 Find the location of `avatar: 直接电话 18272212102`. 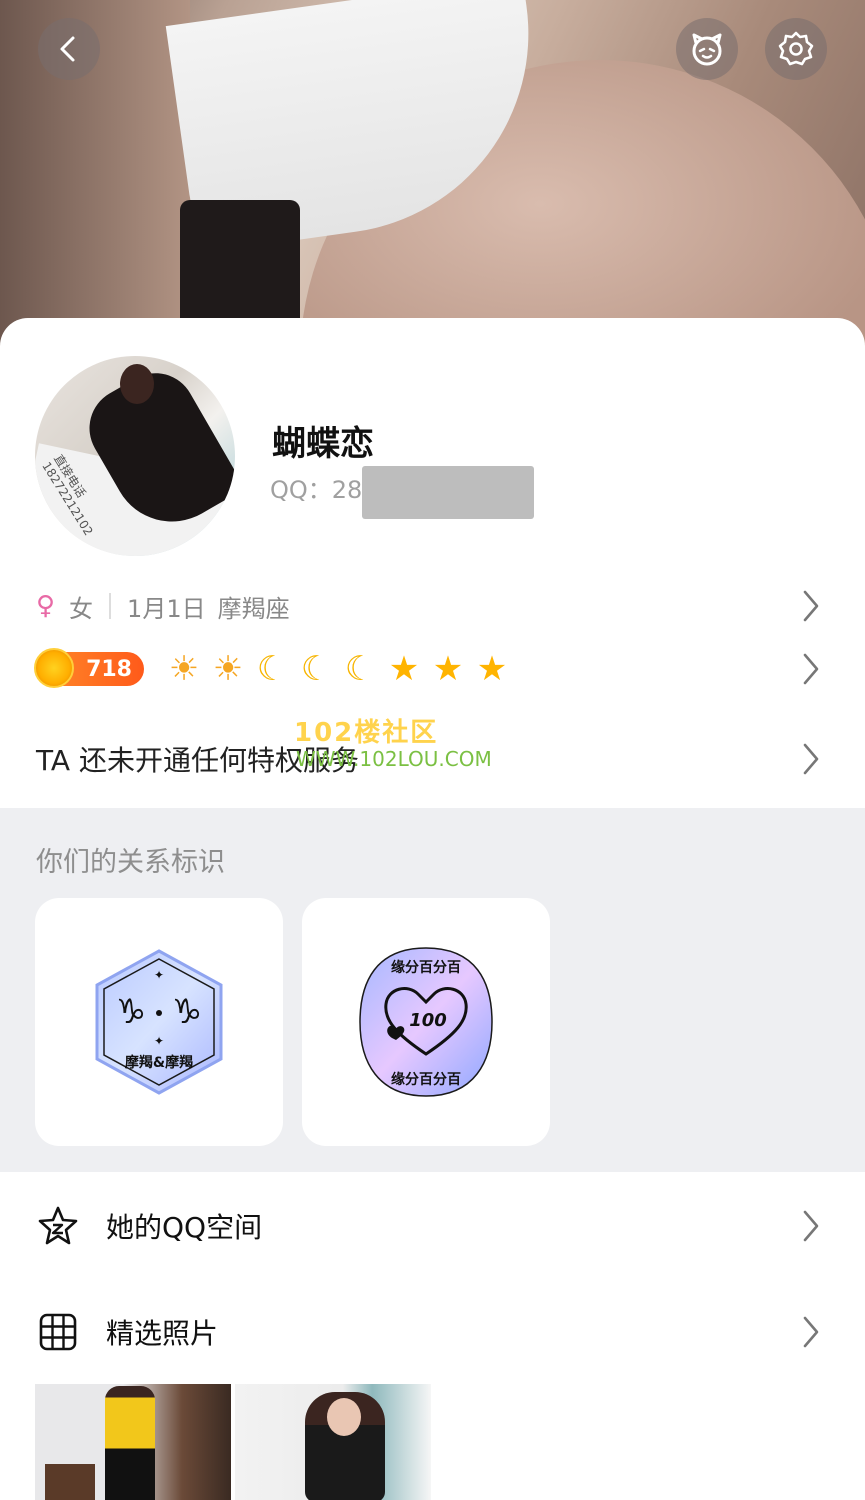

avatar: 直接电话 18272212102 is located at coordinates (135, 456).